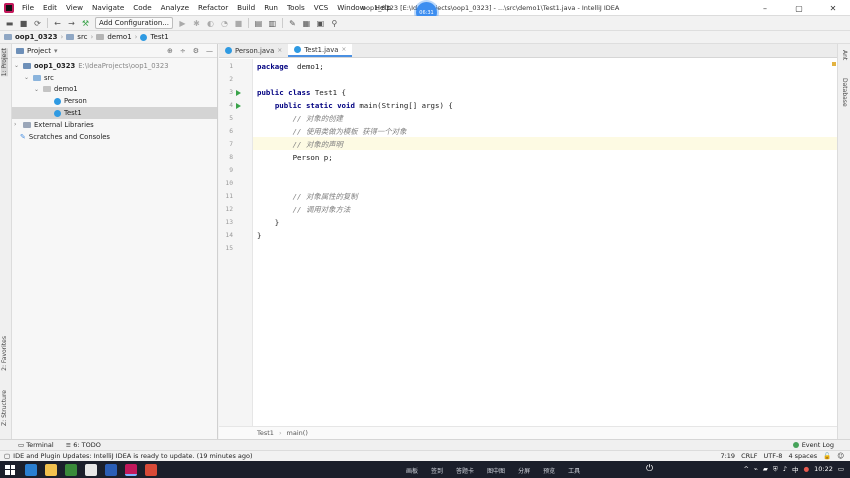 The width and height of the screenshot is (850, 478). Describe the element at coordinates (749, 456) in the screenshot. I see `line-separator: CRLF` at that location.